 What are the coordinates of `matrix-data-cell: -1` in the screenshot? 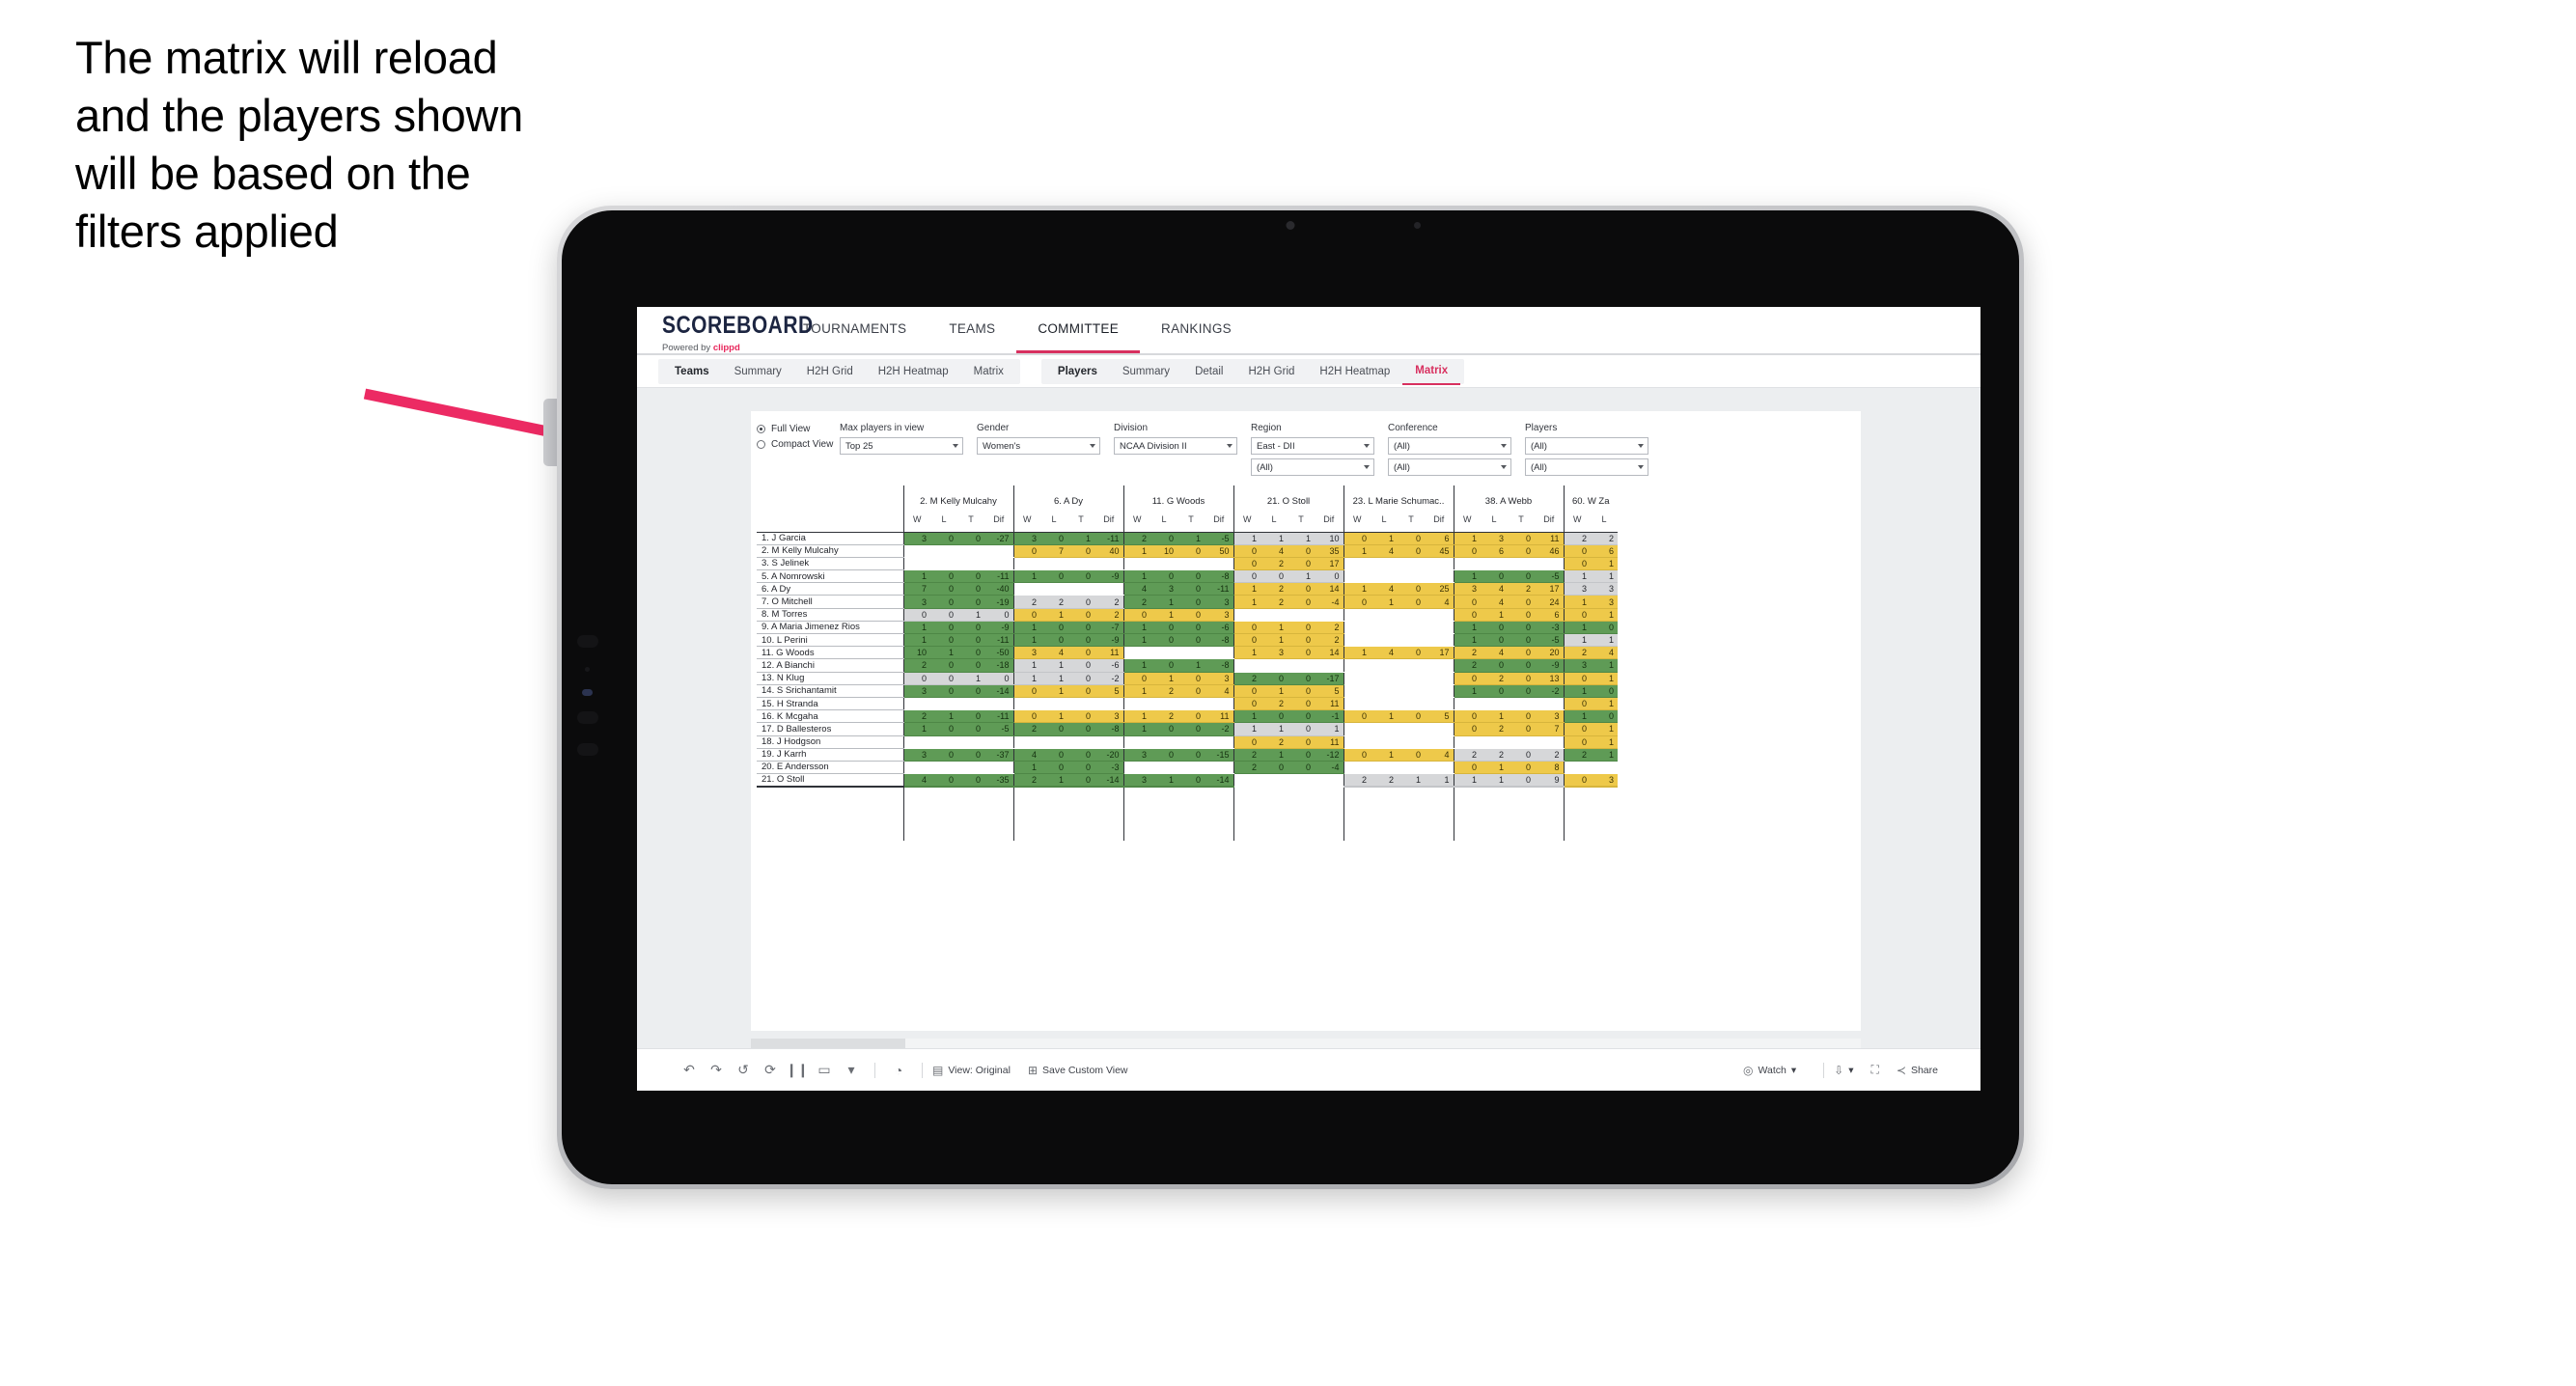 It's located at (1329, 716).